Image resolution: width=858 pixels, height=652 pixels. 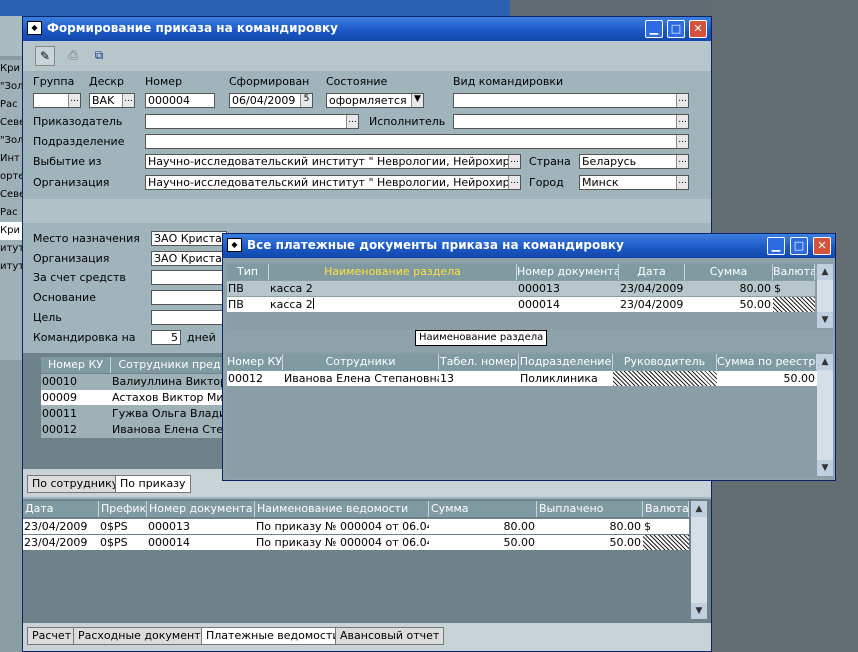 What do you see at coordinates (170, 397) in the screenshot?
I see `table-row-name: Астахов Виктор Миха` at bounding box center [170, 397].